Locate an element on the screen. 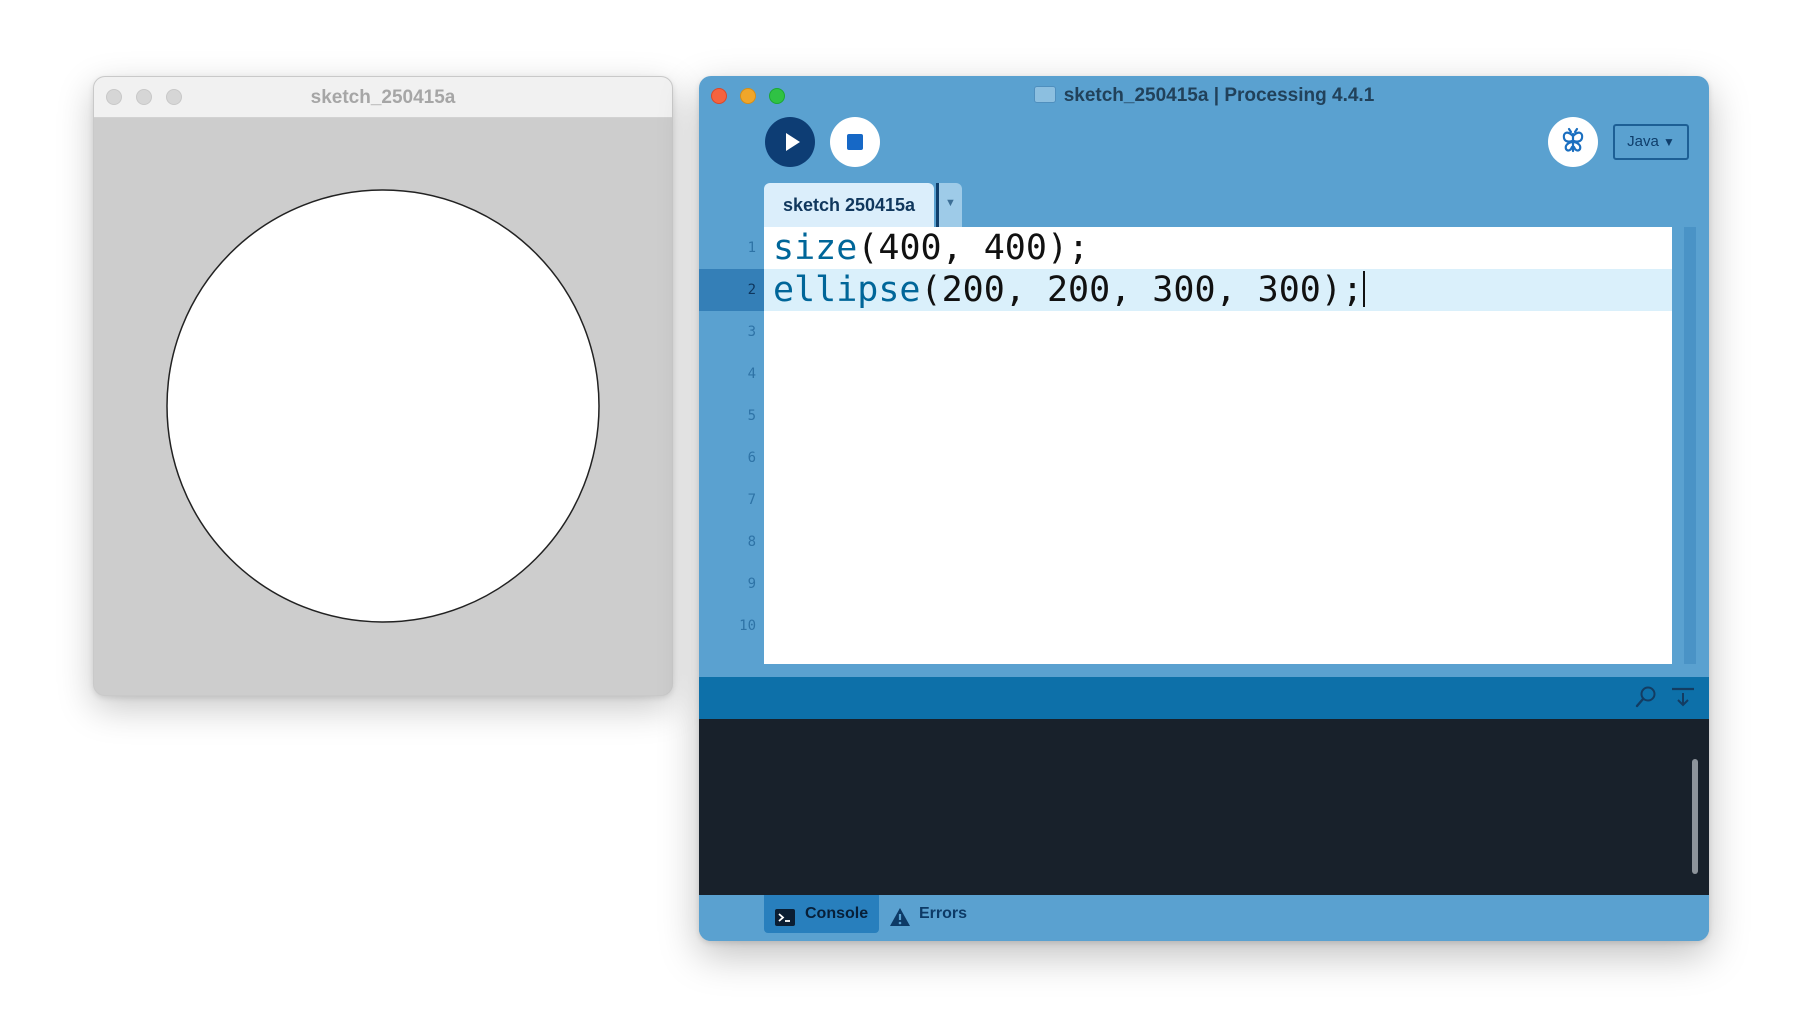 This screenshot has width=1800, height=1036. stop-button is located at coordinates (855, 142).